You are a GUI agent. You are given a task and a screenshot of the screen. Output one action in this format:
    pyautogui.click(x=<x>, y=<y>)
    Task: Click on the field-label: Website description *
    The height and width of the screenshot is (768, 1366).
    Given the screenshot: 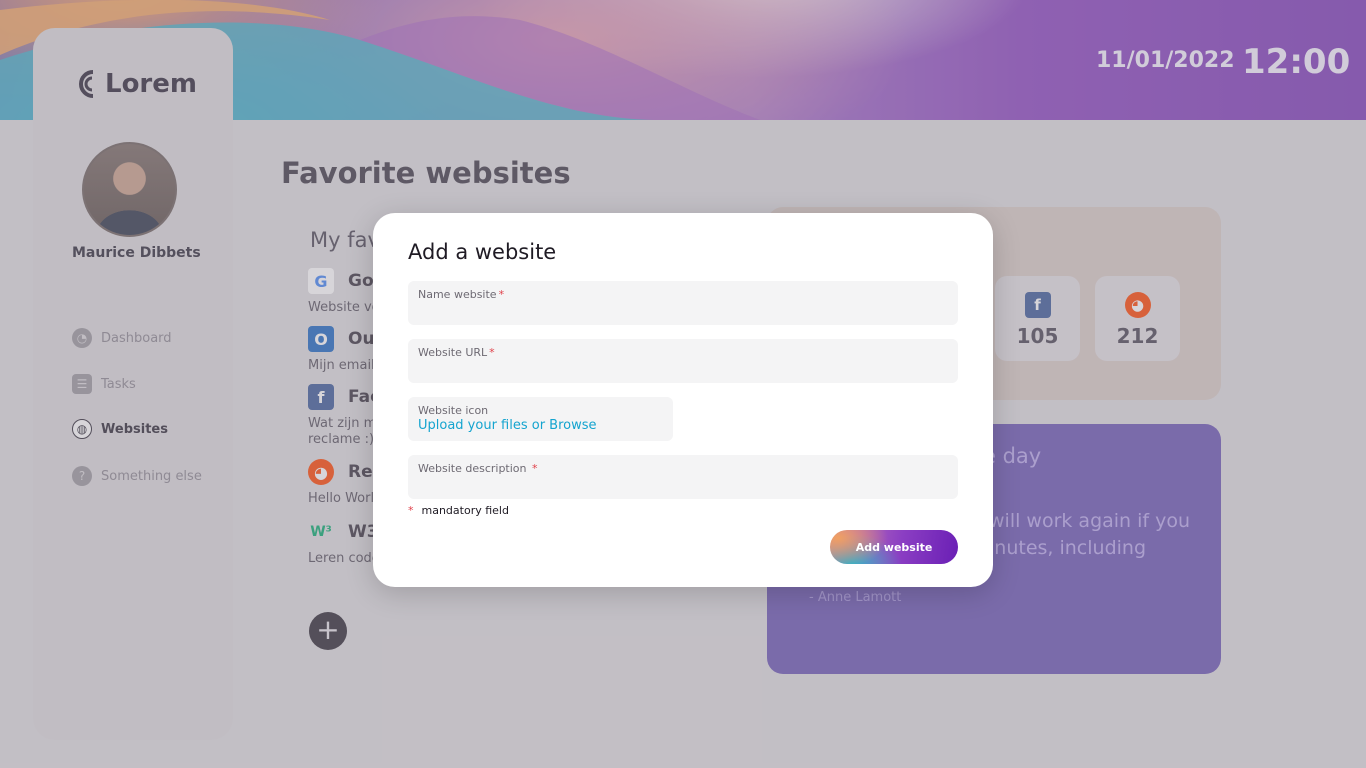 What is the action you would take?
    pyautogui.click(x=478, y=468)
    